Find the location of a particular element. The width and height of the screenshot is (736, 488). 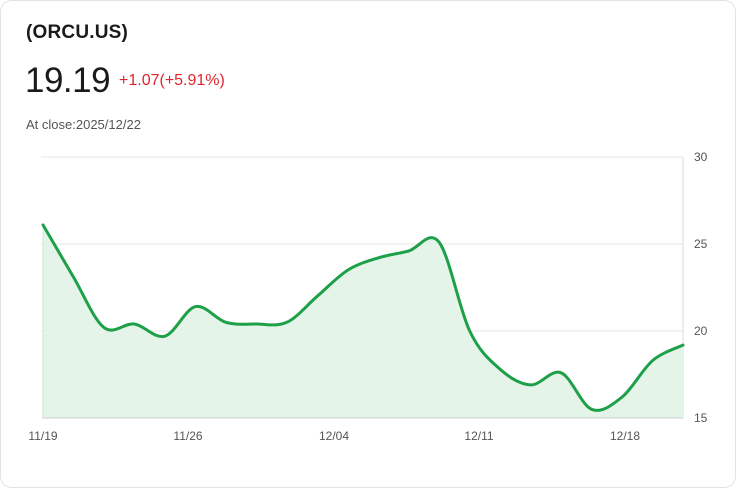

x-tick-label: 12/18 is located at coordinates (625, 436).